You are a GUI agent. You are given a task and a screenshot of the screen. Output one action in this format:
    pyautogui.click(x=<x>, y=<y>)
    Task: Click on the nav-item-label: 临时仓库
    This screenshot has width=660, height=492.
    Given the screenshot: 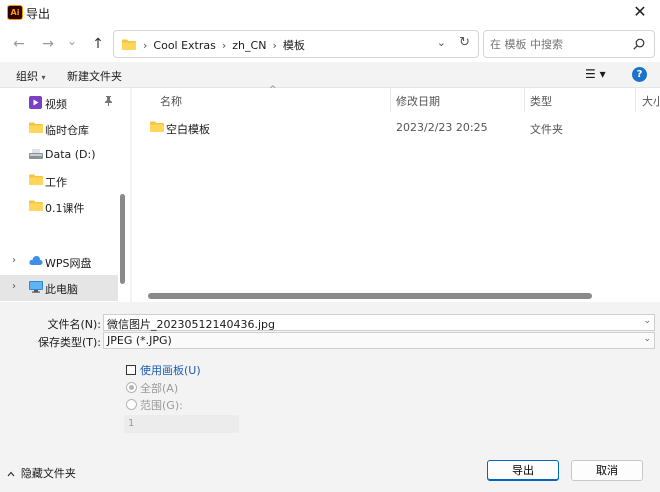 What is the action you would take?
    pyautogui.click(x=67, y=130)
    